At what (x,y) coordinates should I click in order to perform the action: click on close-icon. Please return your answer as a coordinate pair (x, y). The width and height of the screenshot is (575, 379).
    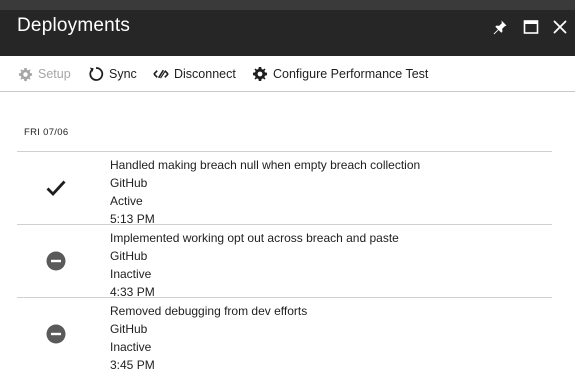
    Looking at the image, I should click on (560, 27).